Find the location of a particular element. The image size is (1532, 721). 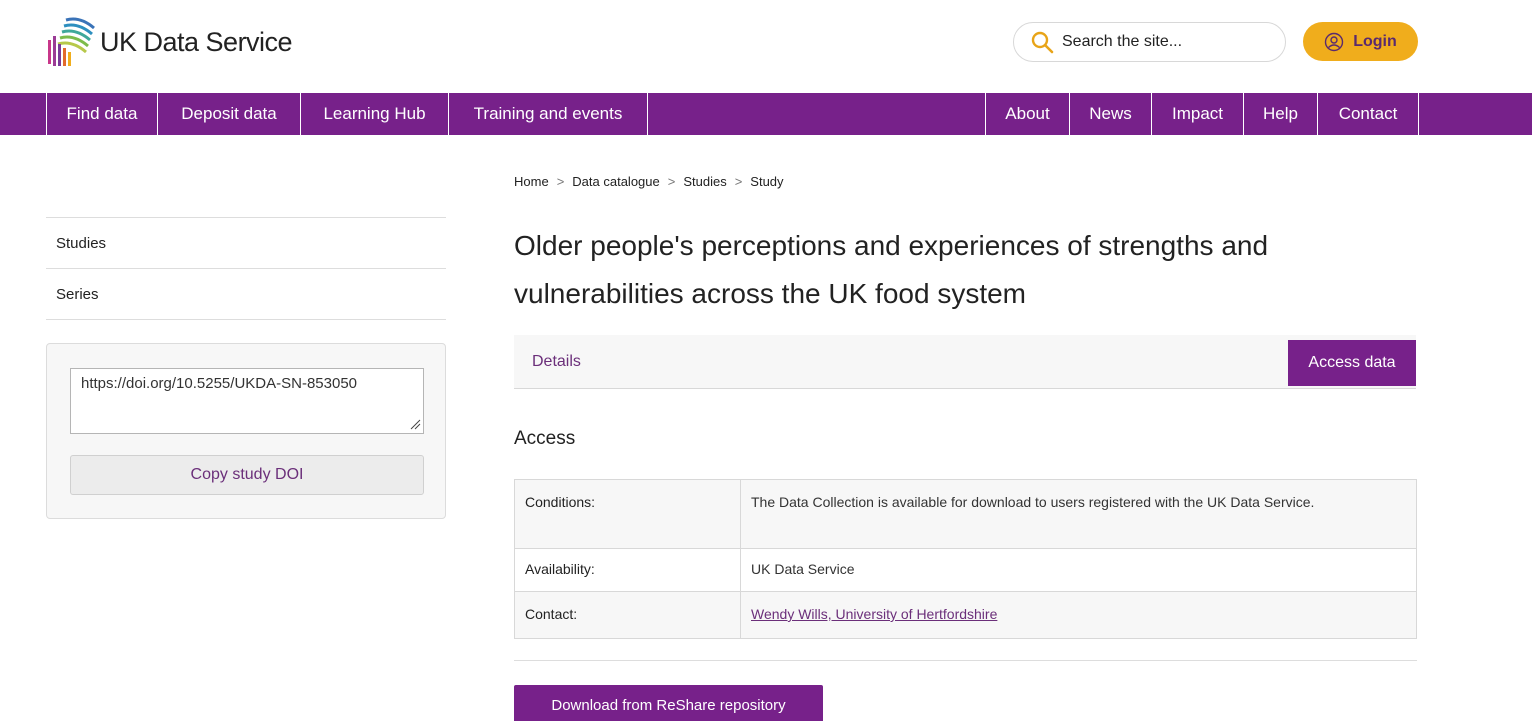

nav-about: About is located at coordinates (1027, 114).